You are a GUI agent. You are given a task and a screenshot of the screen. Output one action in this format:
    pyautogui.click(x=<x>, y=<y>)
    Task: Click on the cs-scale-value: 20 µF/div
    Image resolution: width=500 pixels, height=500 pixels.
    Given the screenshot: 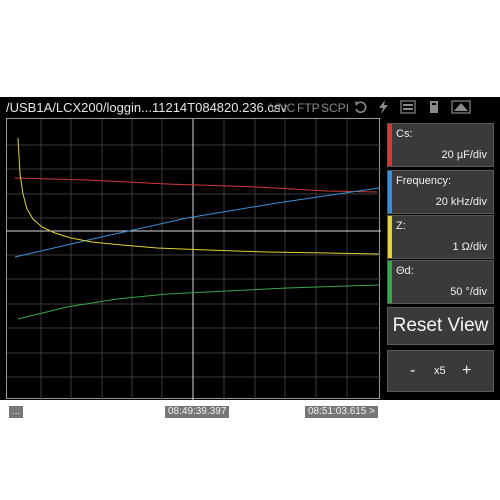 What is the action you would take?
    pyautogui.click(x=464, y=155)
    